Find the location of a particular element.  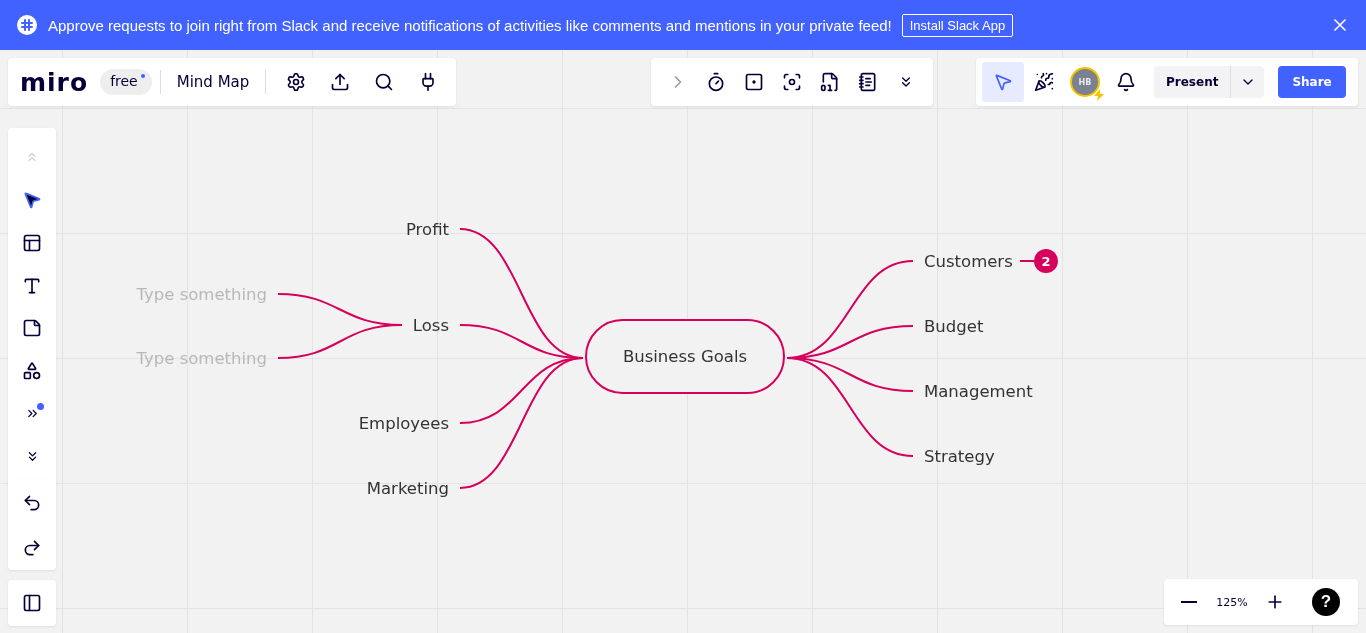

slack-logo-icon is located at coordinates (27, 25).